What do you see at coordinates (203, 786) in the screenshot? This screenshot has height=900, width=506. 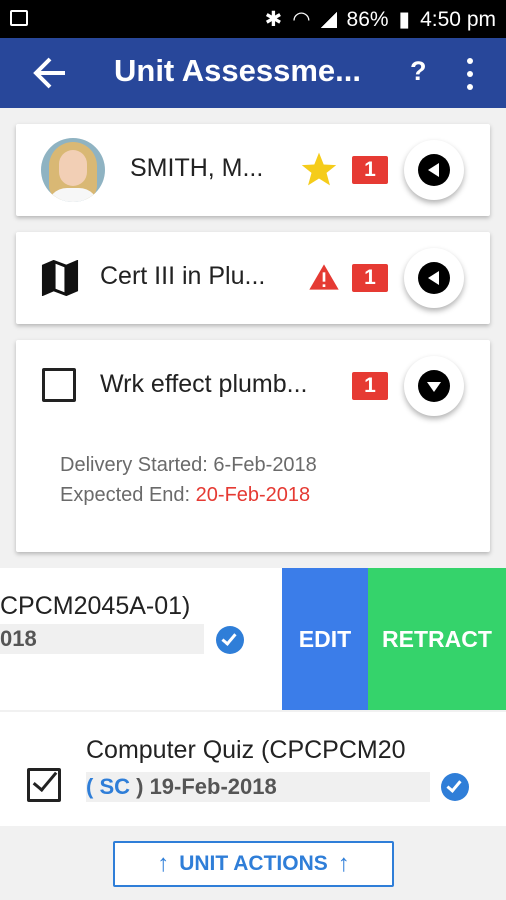 I see `assessment-date: ) 19-Feb-2018` at bounding box center [203, 786].